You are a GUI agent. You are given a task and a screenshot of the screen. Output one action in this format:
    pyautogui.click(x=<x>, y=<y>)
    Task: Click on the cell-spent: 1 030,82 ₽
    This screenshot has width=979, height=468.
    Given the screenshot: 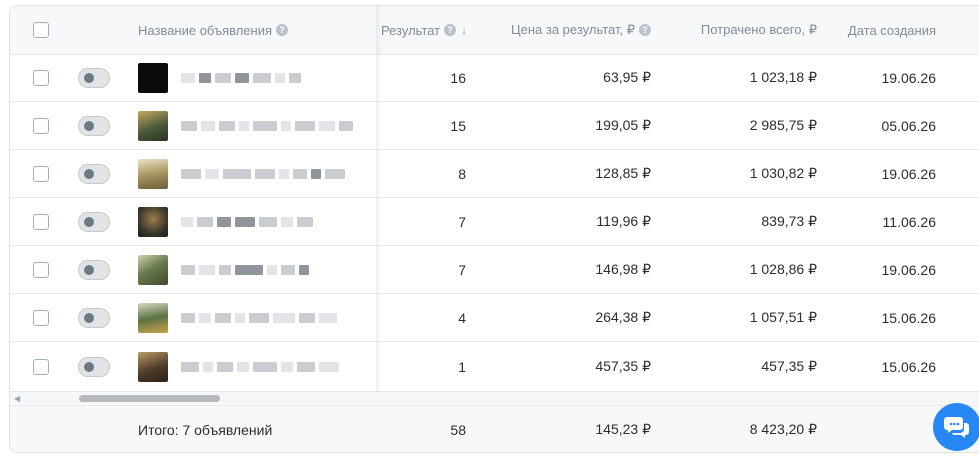 What is the action you would take?
    pyautogui.click(x=783, y=173)
    